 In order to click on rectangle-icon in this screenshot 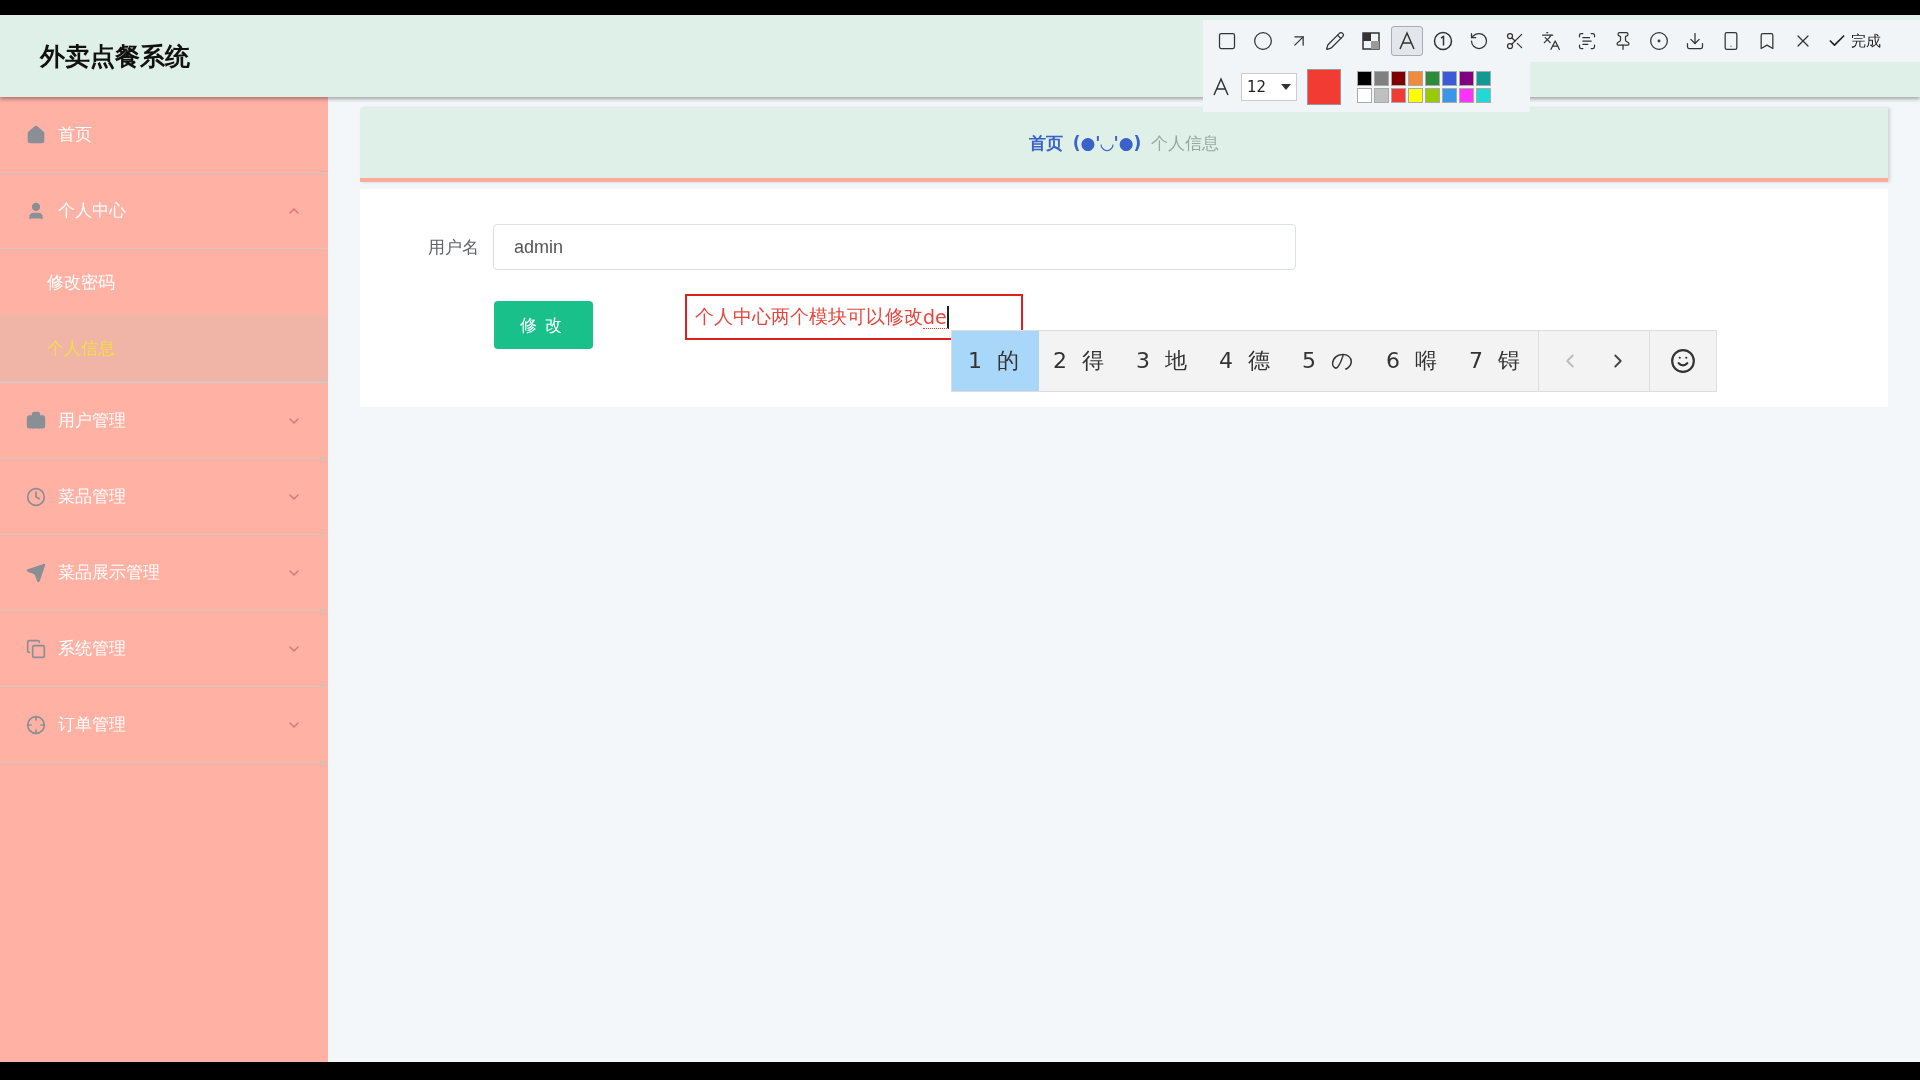, I will do `click(1227, 41)`.